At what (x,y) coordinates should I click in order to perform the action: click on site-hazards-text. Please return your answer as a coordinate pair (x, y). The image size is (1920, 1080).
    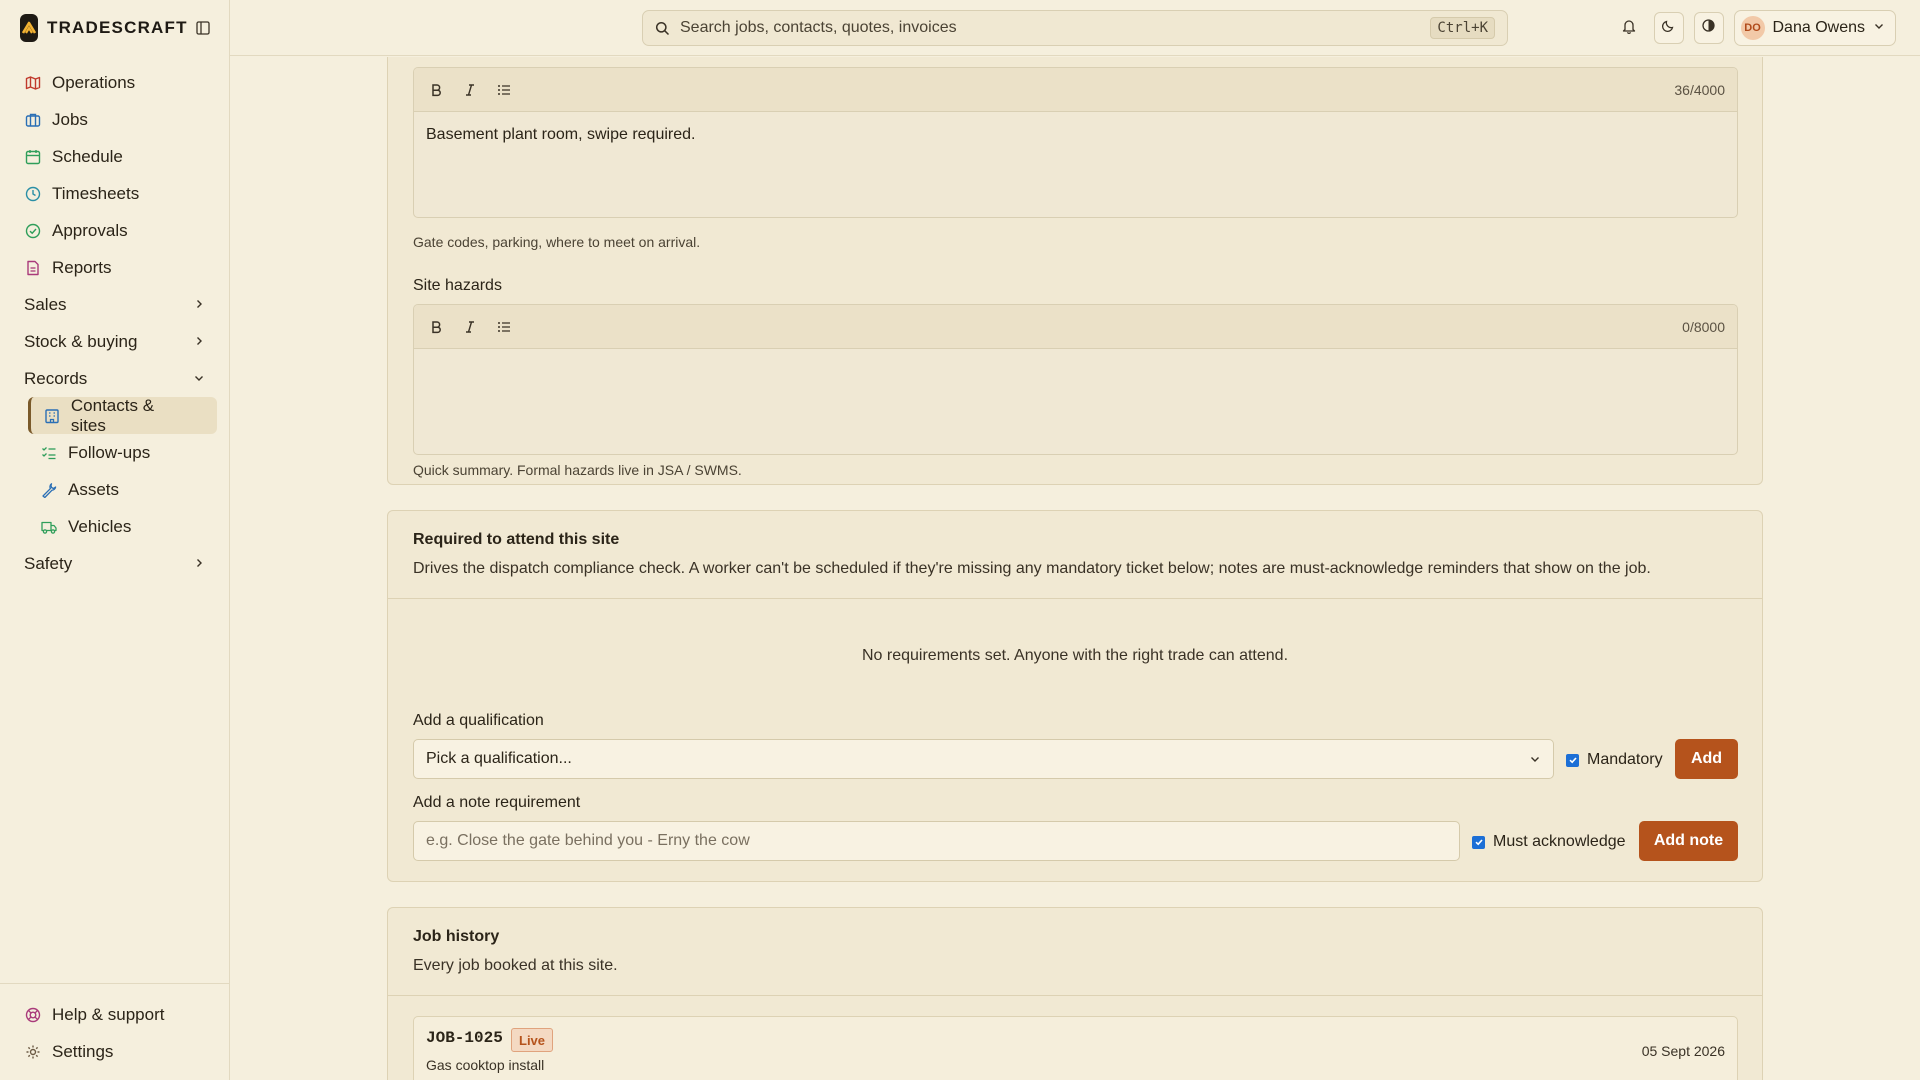
    Looking at the image, I should click on (1075, 401).